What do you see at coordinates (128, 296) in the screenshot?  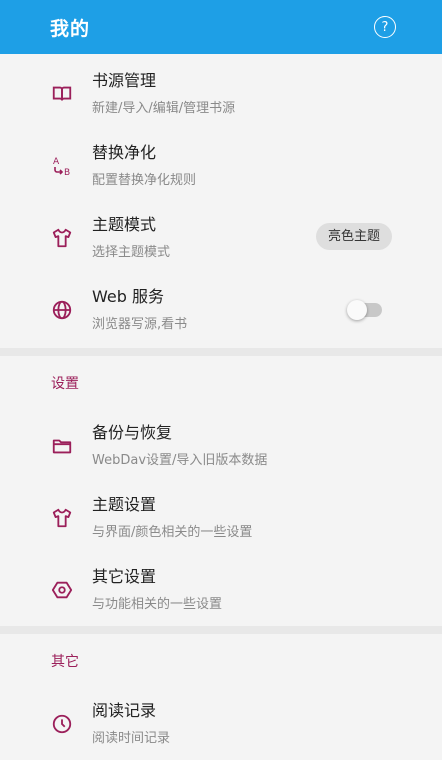 I see `menu-item-title: Web 服务` at bounding box center [128, 296].